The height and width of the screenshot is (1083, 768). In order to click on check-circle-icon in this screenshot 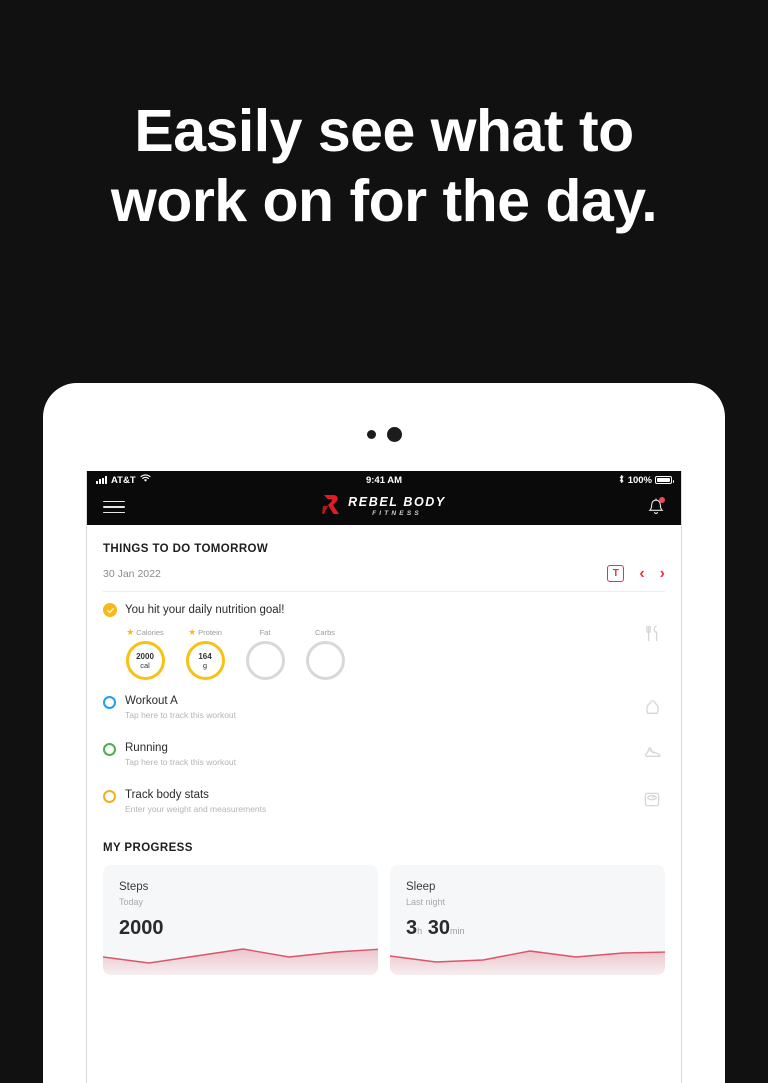, I will do `click(110, 610)`.